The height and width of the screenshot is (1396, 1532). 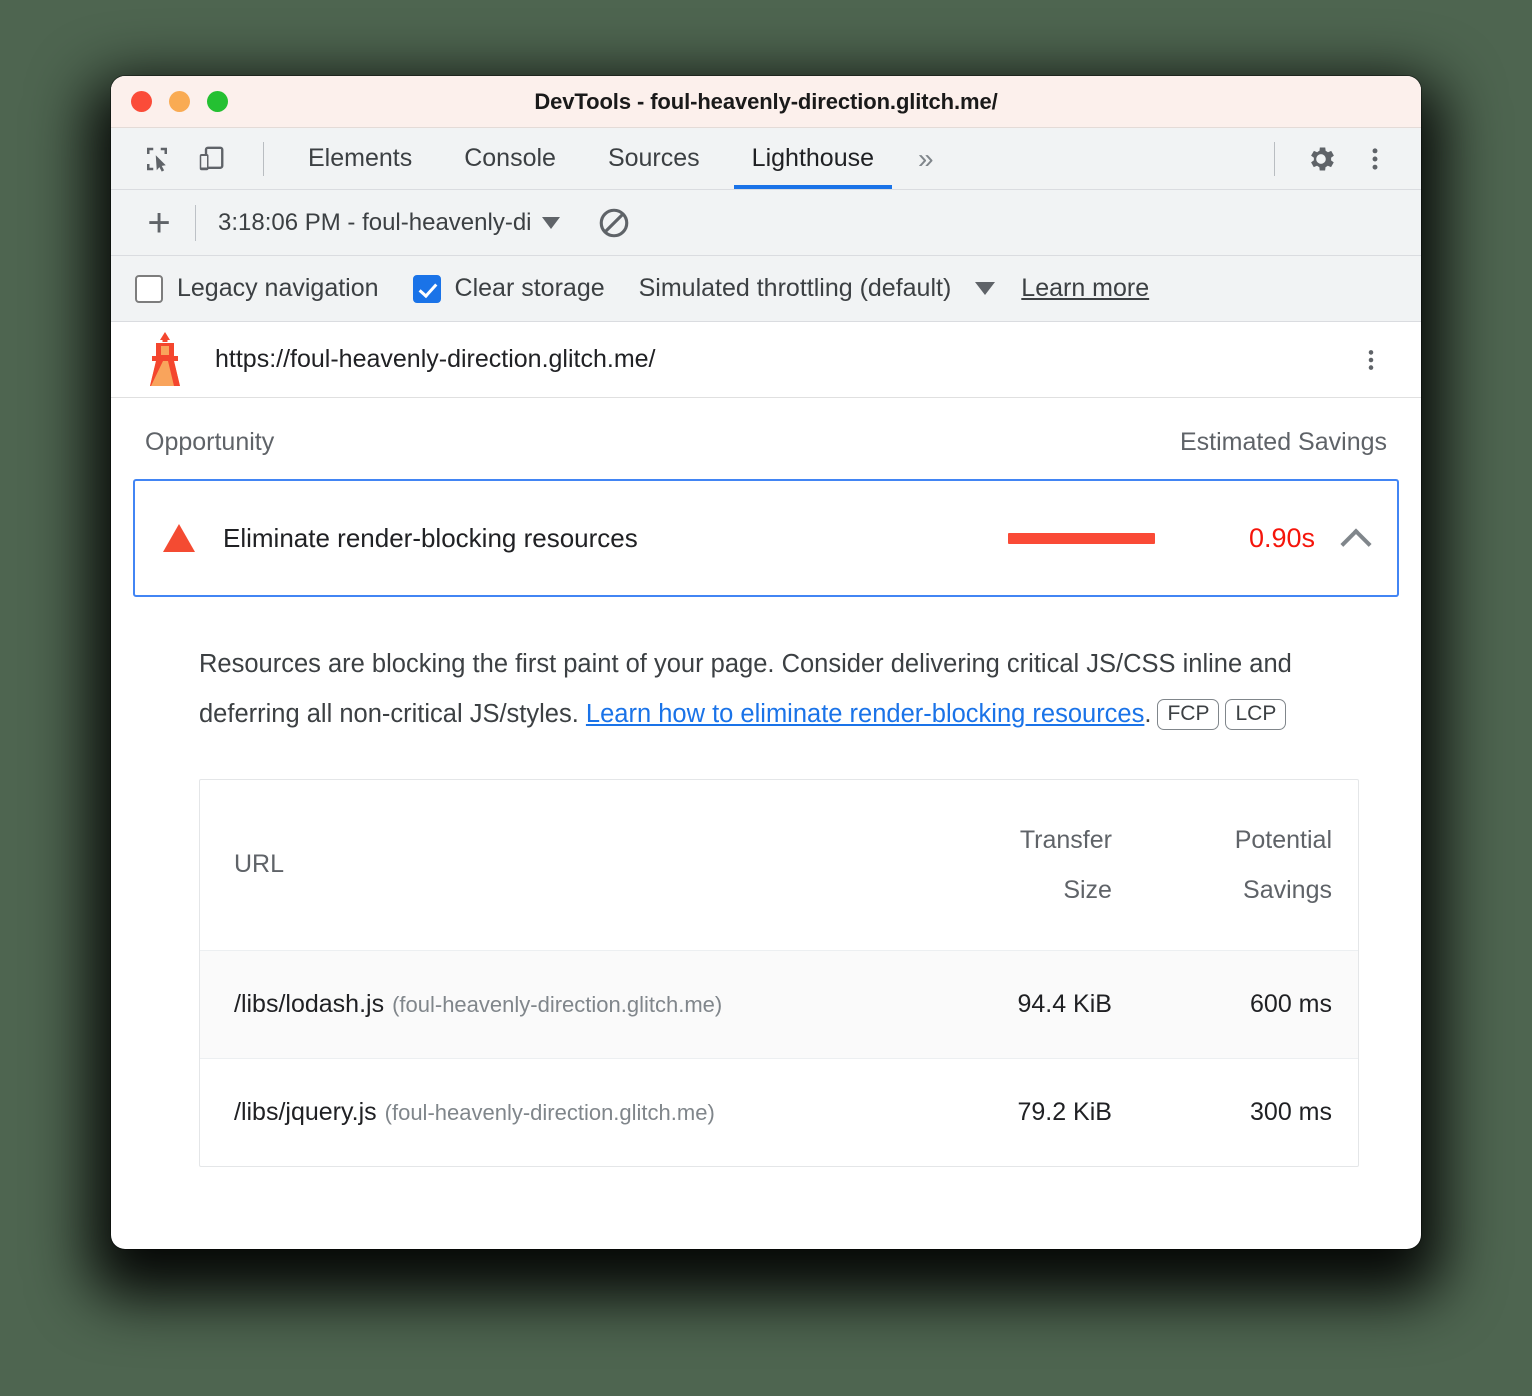 I want to click on toolbar-divider-right, so click(x=1274, y=158).